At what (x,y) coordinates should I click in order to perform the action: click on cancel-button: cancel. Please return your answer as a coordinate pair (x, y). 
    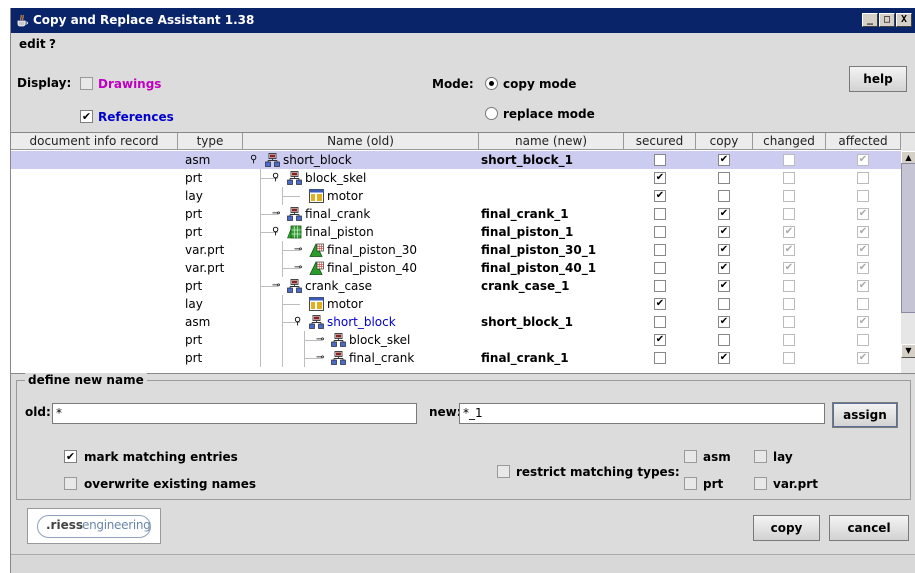
    Looking at the image, I should click on (869, 528).